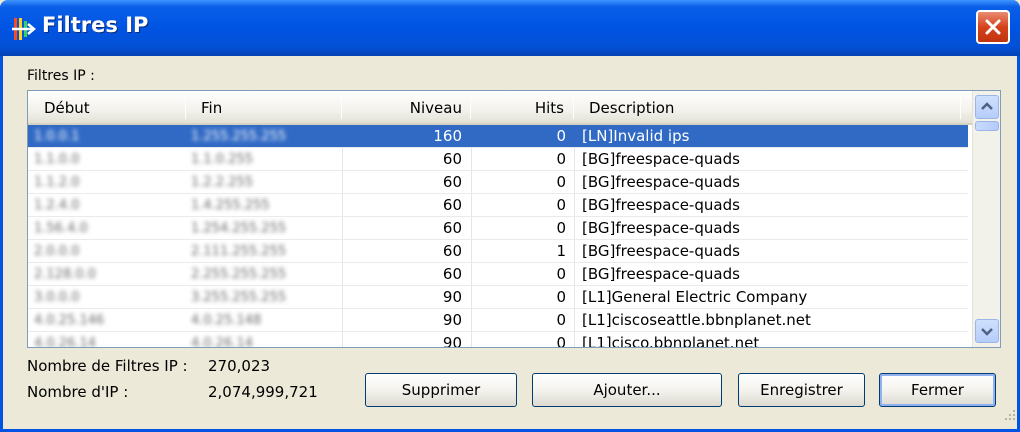 This screenshot has height=432, width=1020. What do you see at coordinates (57, 136) in the screenshot?
I see `cell-start: 1.0.0.1` at bounding box center [57, 136].